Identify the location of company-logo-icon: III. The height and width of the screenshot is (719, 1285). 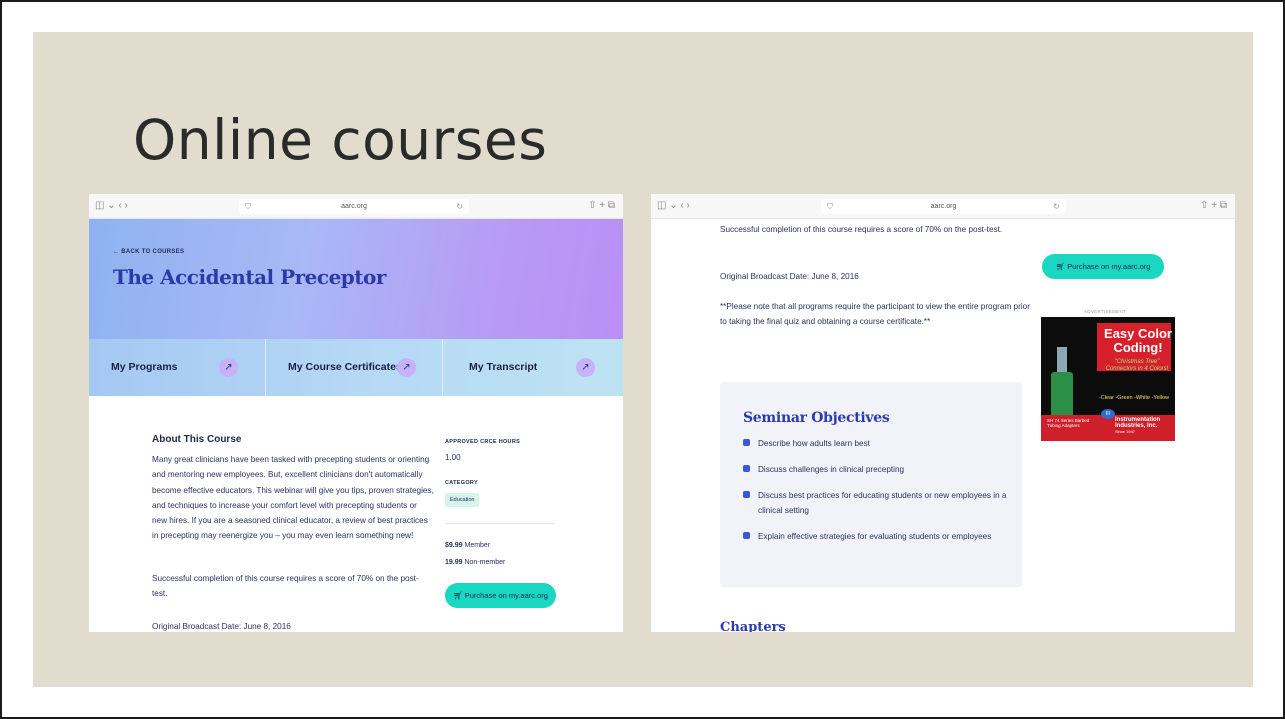
(1108, 414).